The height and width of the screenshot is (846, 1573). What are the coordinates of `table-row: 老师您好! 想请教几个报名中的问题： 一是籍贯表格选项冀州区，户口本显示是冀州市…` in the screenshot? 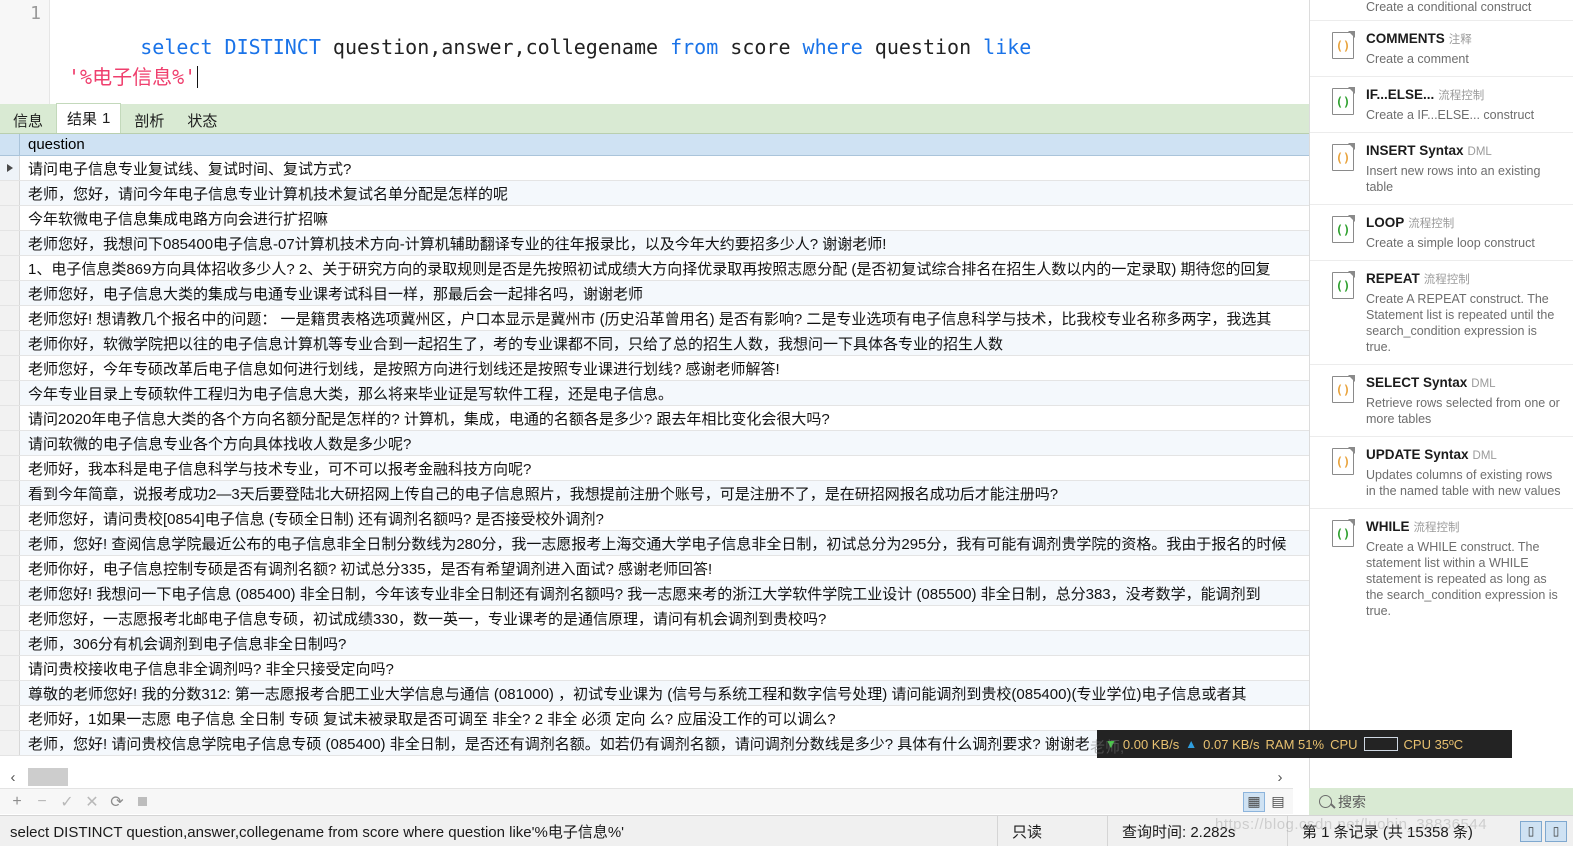 It's located at (654, 318).